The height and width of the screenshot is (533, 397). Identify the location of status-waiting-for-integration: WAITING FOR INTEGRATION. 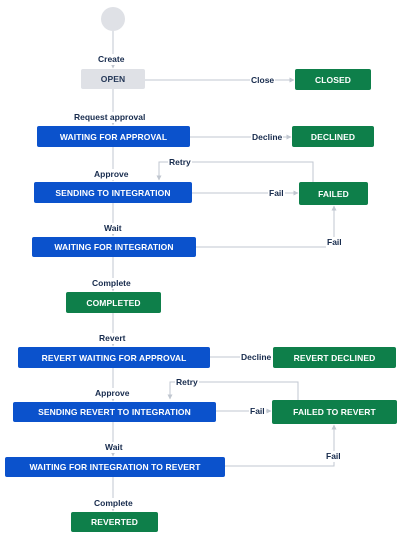
(114, 247).